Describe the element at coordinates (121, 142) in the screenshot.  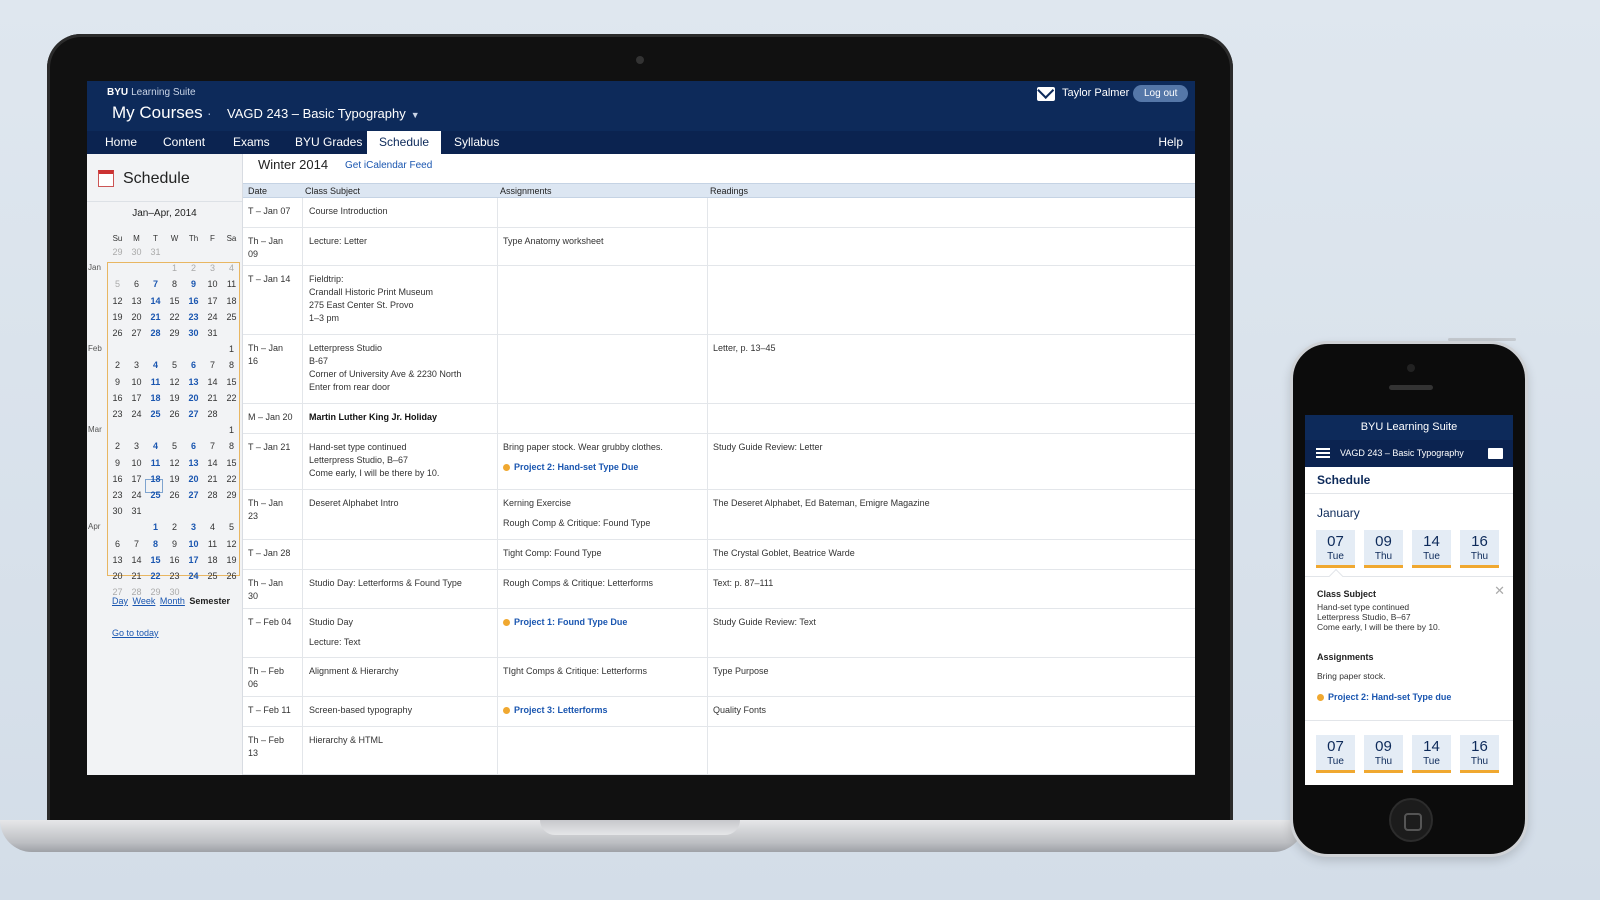
I see `tab-home: Home` at that location.